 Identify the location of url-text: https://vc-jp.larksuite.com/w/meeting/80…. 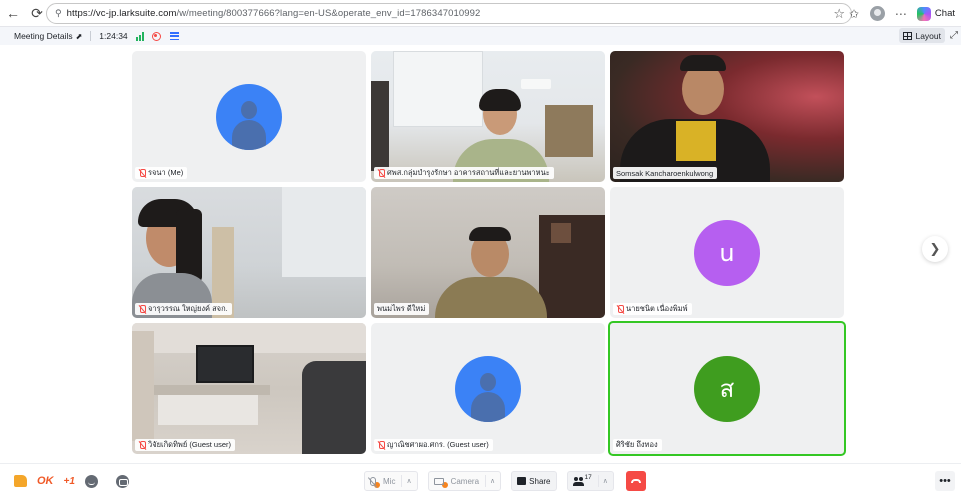
(273, 13).